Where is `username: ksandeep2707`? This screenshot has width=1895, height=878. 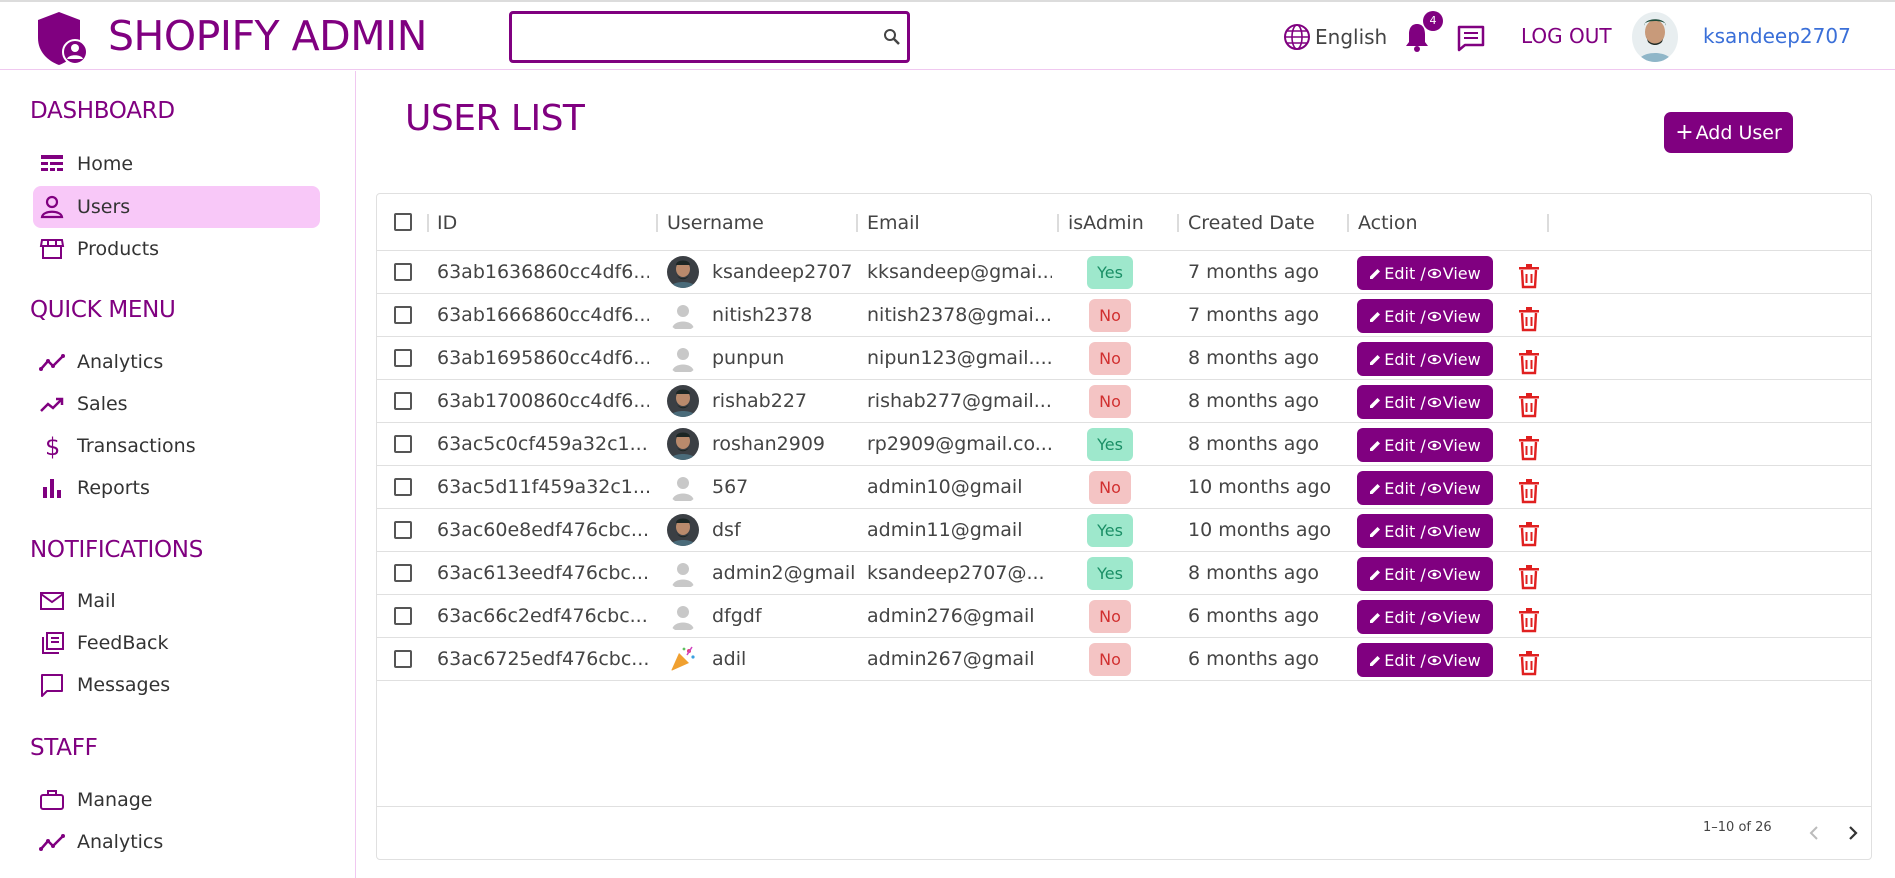 username: ksandeep2707 is located at coordinates (782, 272).